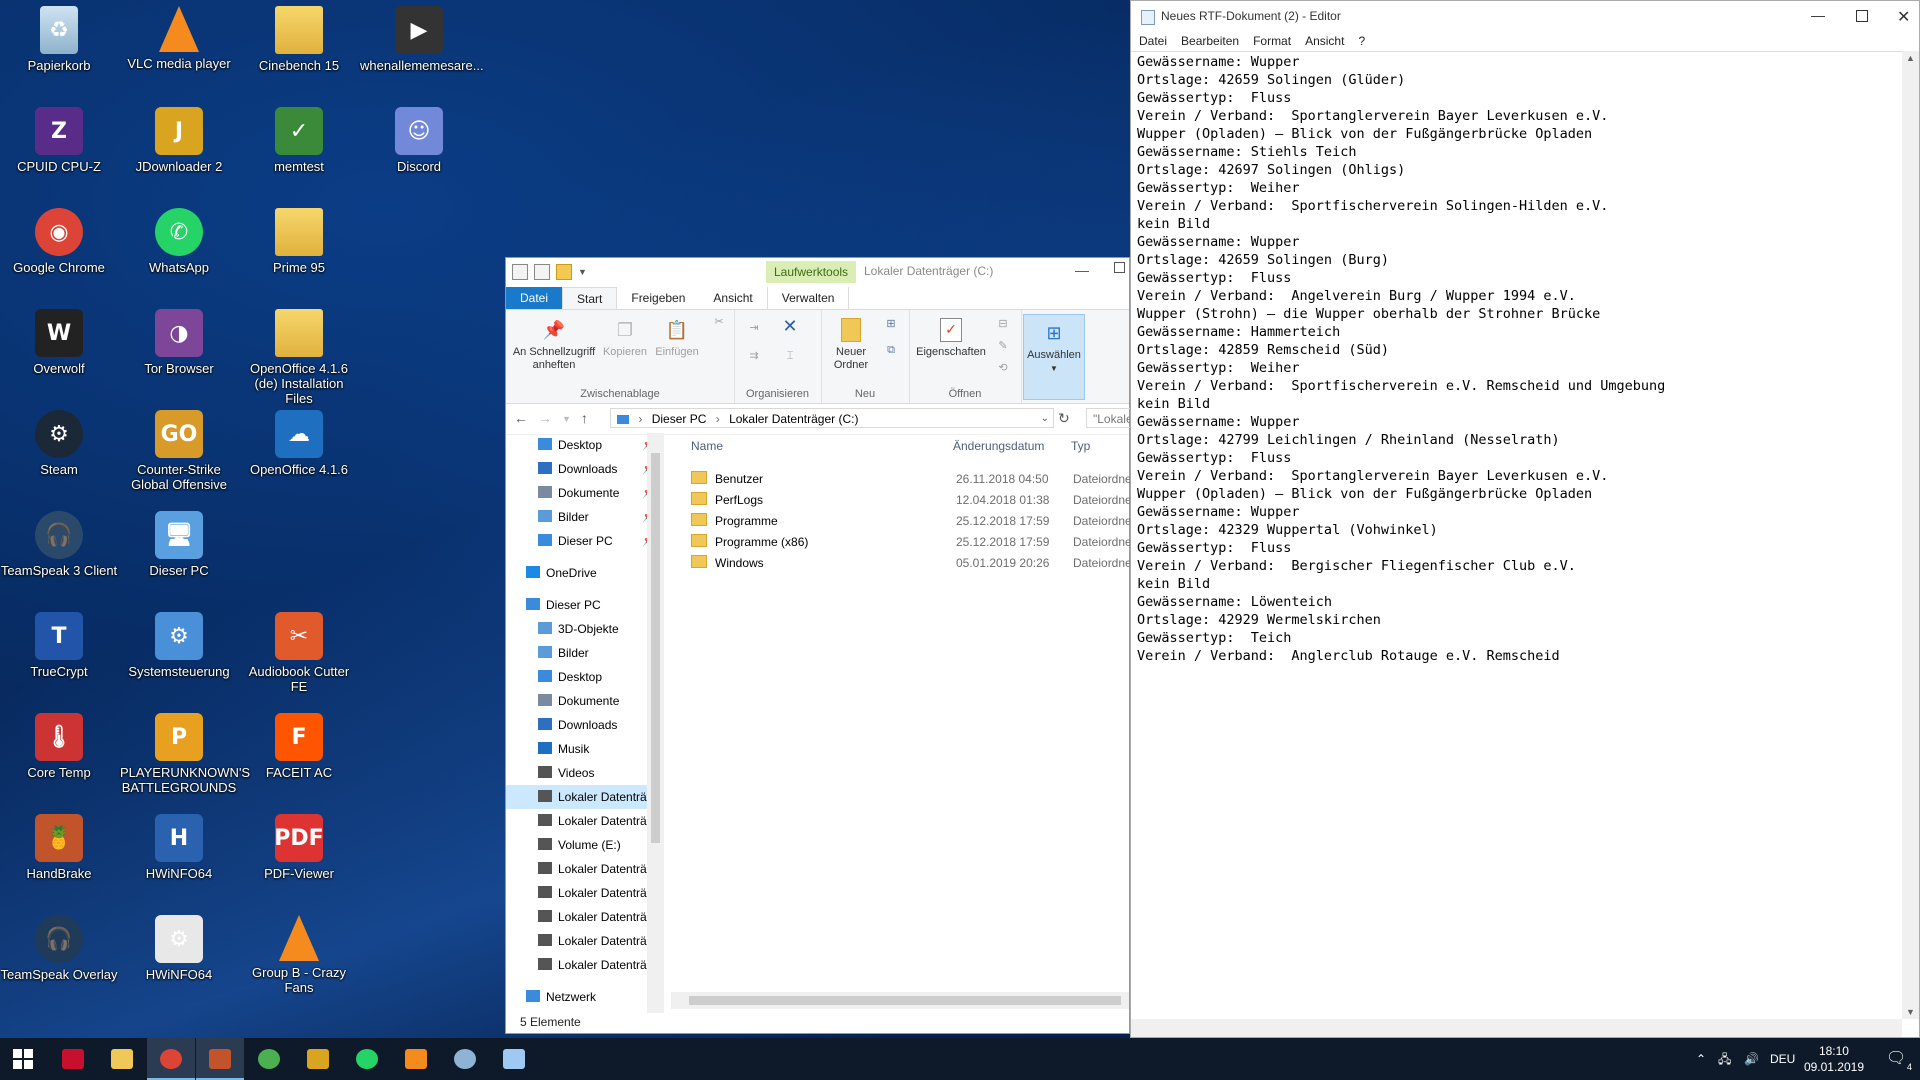  Describe the element at coordinates (585, 605) in the screenshot. I see `nav-item: Dieser PC` at that location.